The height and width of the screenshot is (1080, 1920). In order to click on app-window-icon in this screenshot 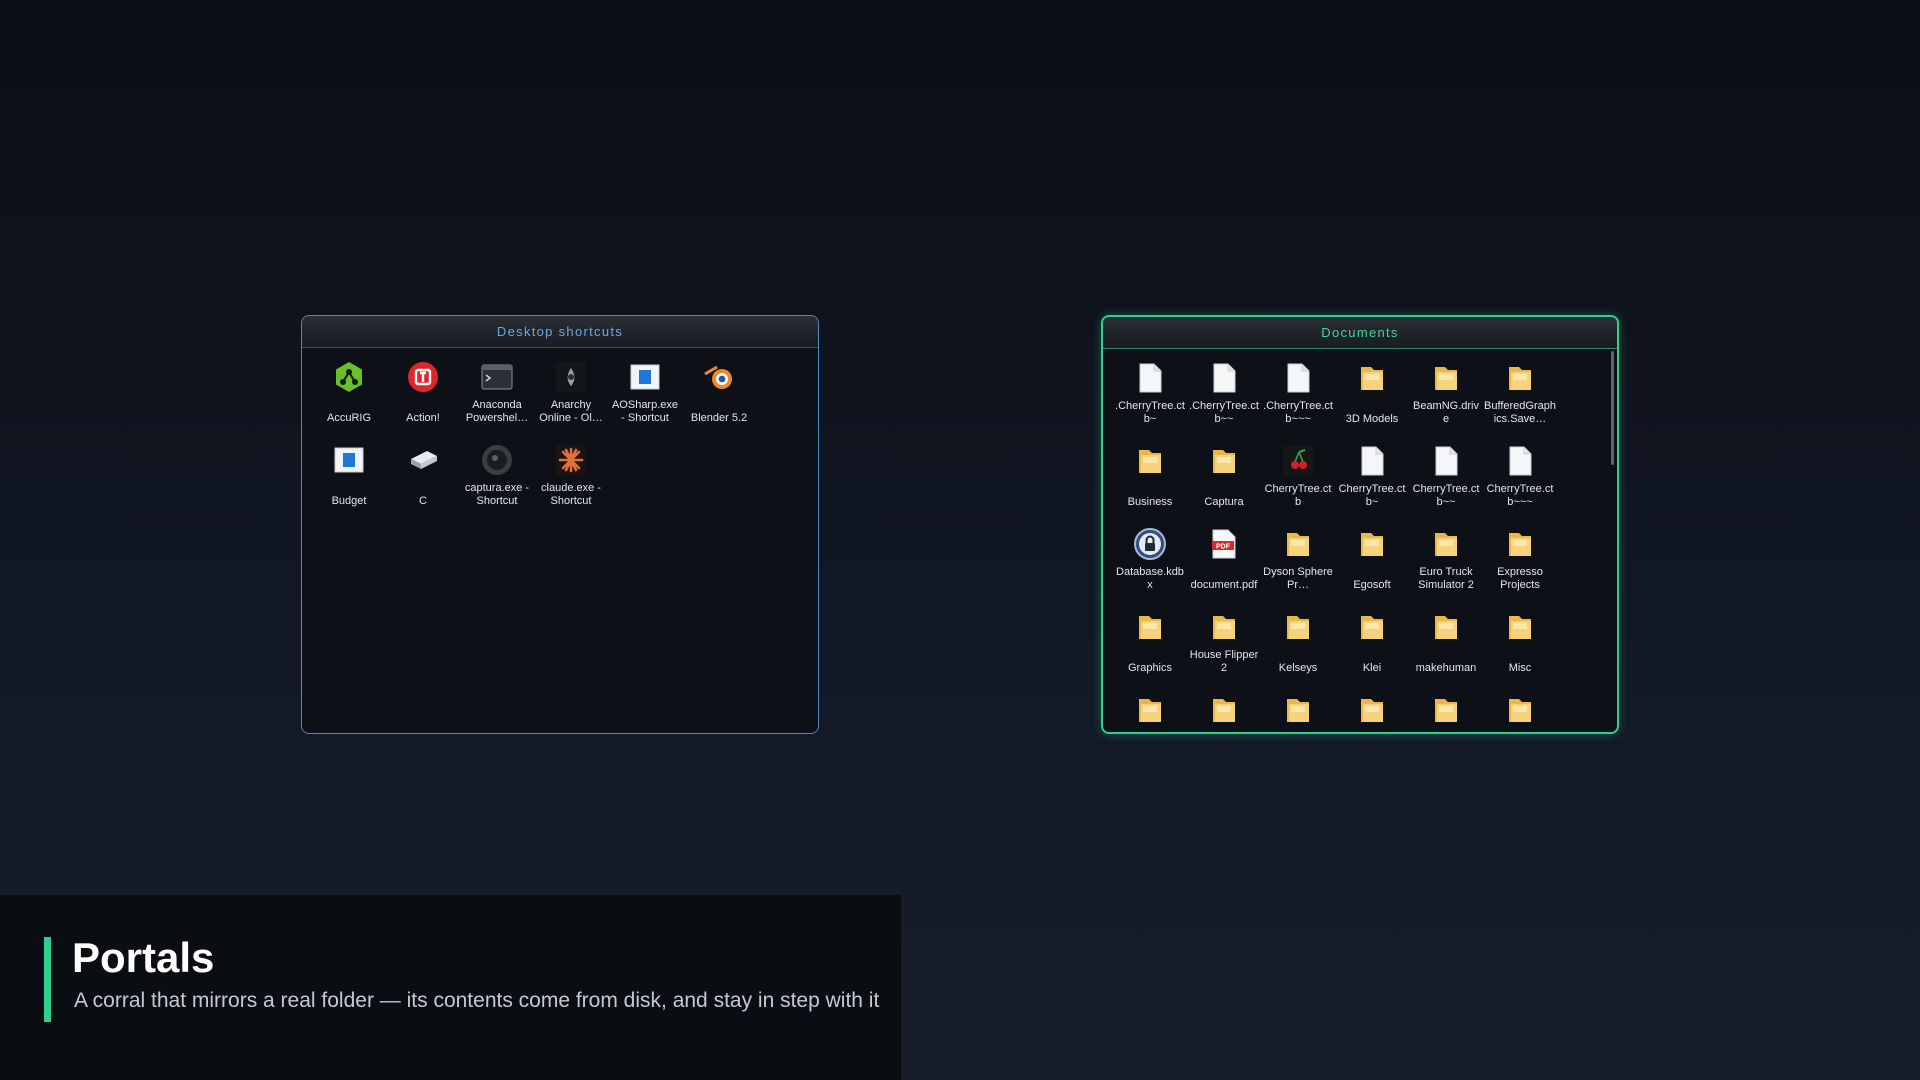, I will do `click(349, 460)`.